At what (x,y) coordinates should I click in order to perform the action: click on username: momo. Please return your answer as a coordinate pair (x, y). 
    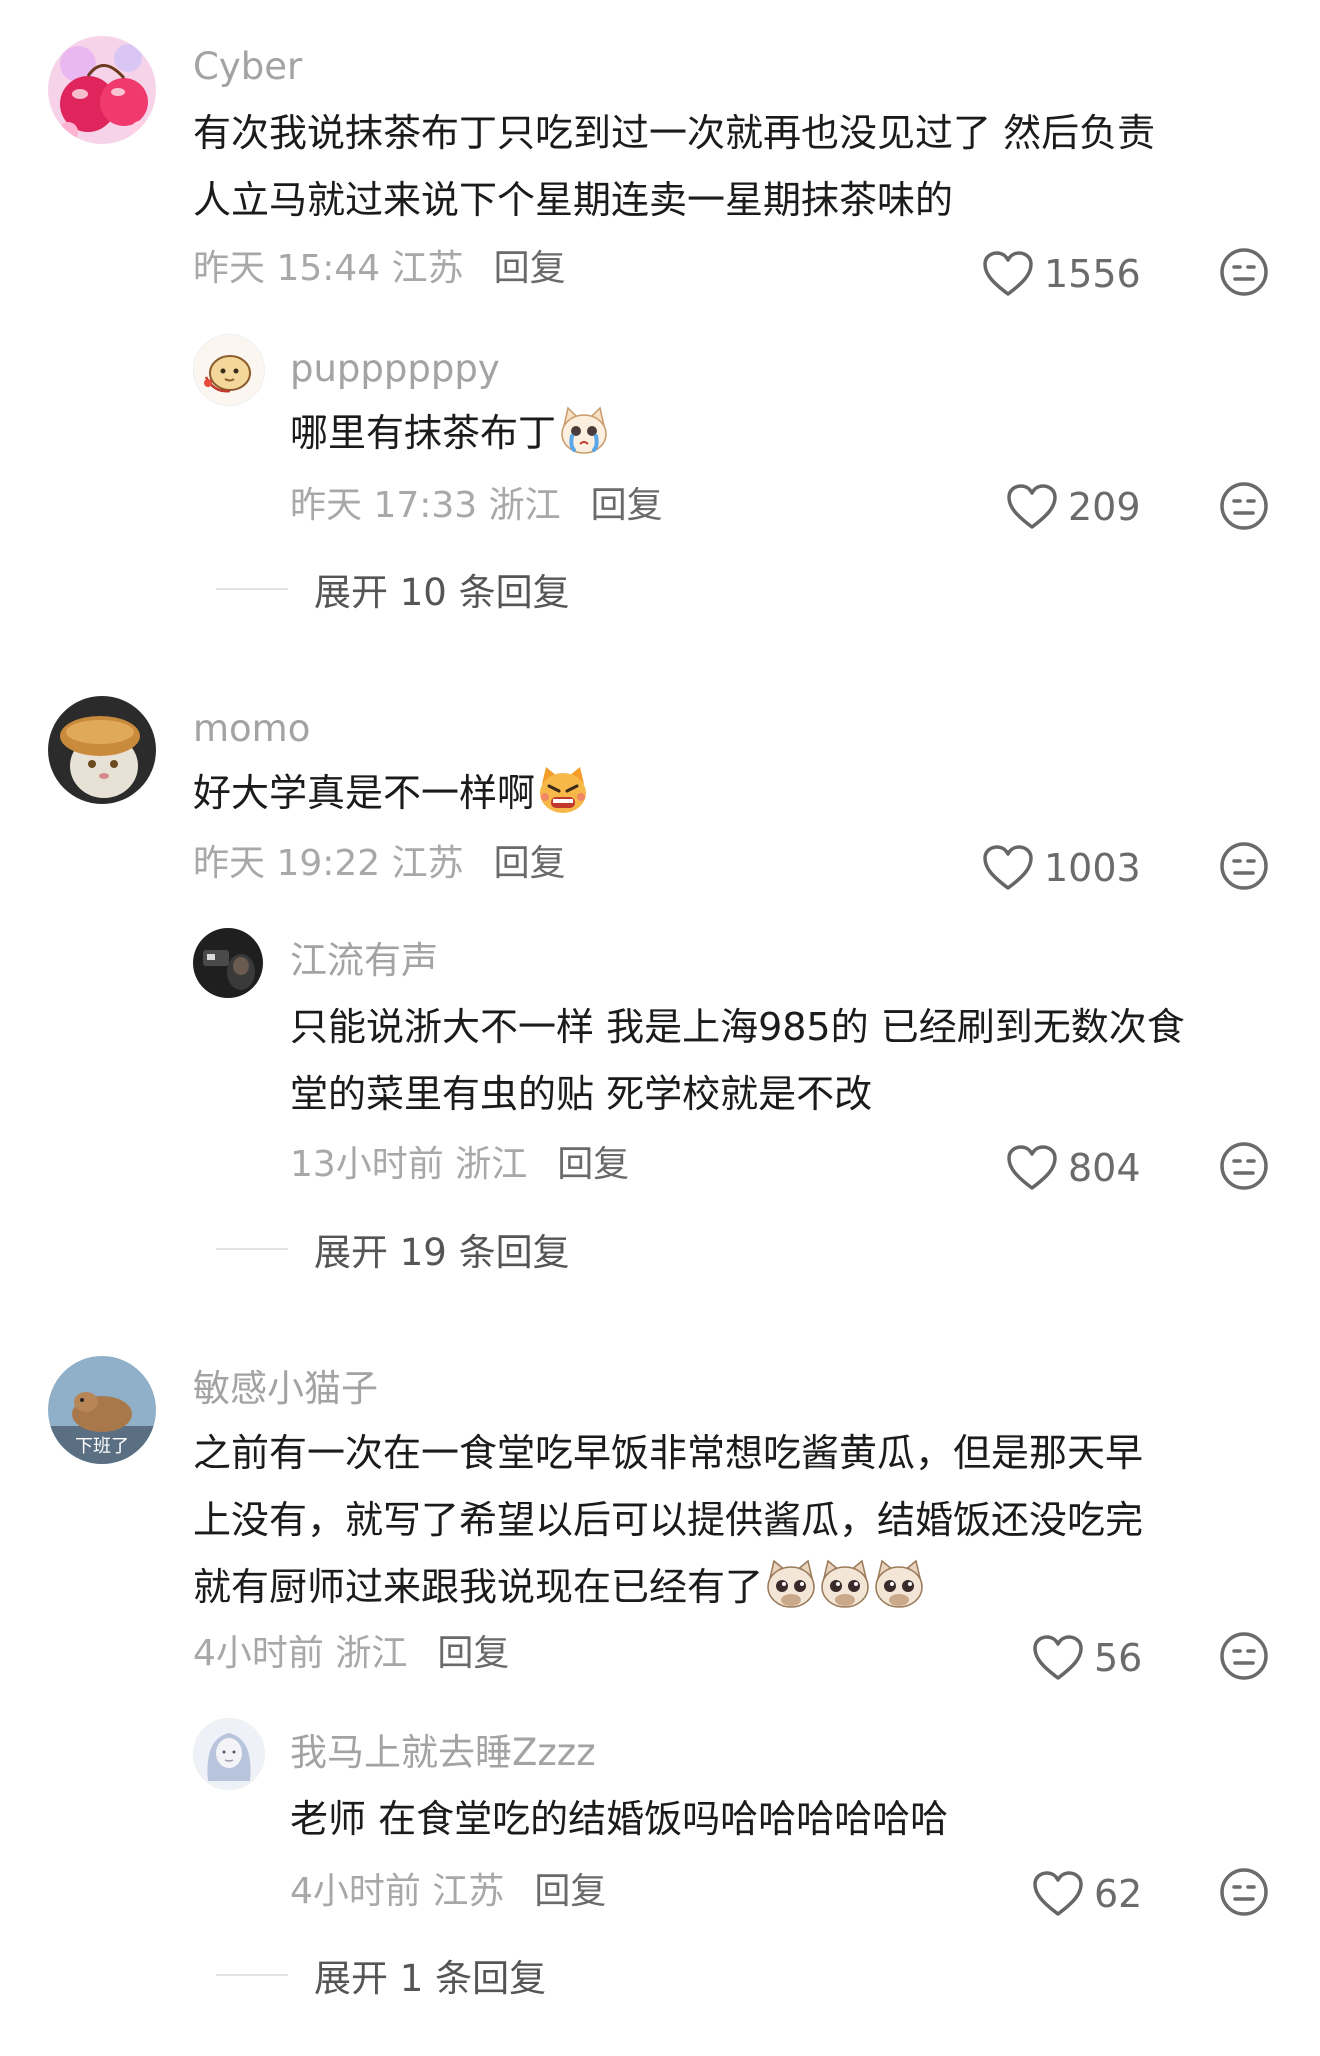
    Looking at the image, I should click on (251, 728).